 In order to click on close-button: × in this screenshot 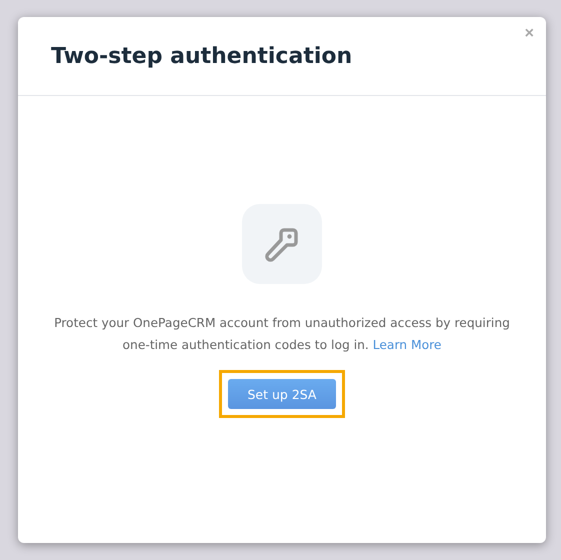, I will do `click(529, 34)`.